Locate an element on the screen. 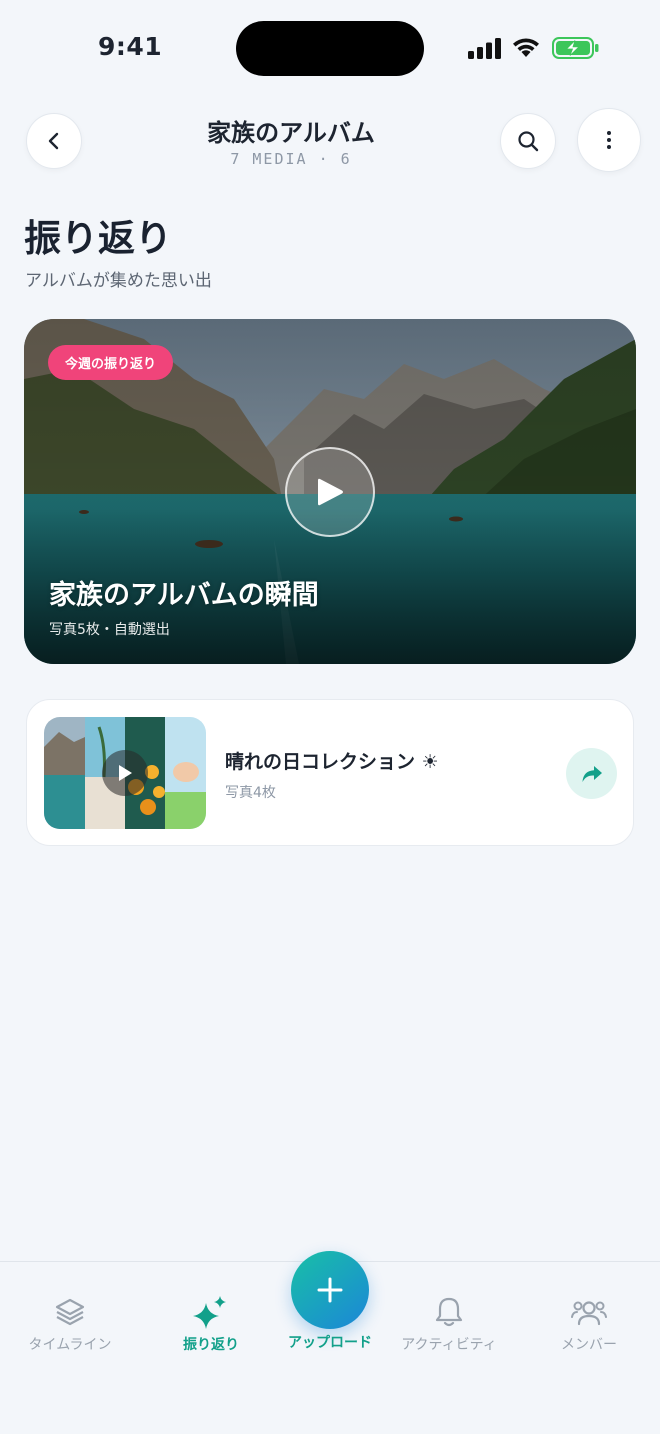  more-button is located at coordinates (609, 140).